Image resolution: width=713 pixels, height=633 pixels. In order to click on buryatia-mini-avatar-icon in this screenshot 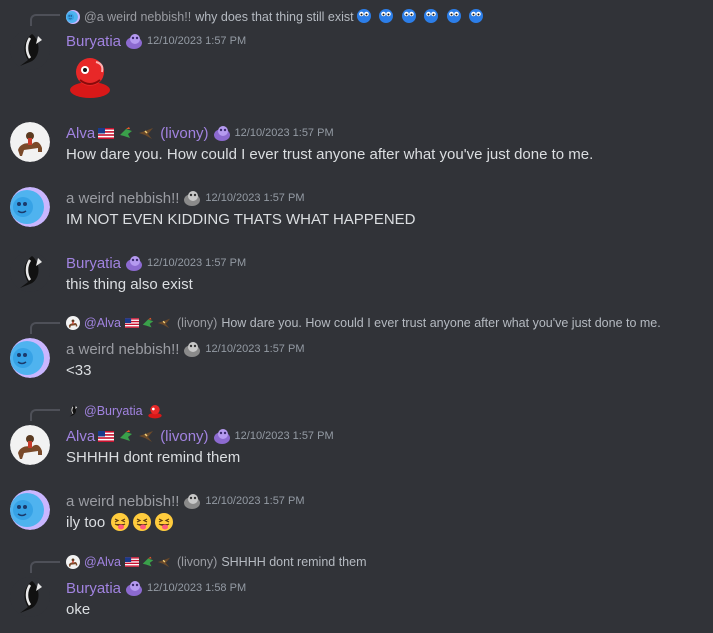, I will do `click(73, 411)`.